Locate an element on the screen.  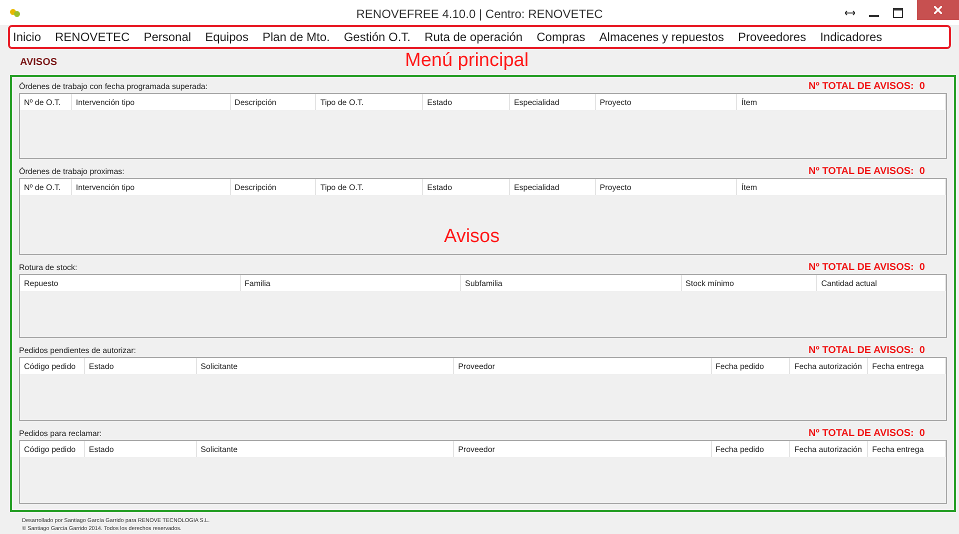
close-button is located at coordinates (938, 10).